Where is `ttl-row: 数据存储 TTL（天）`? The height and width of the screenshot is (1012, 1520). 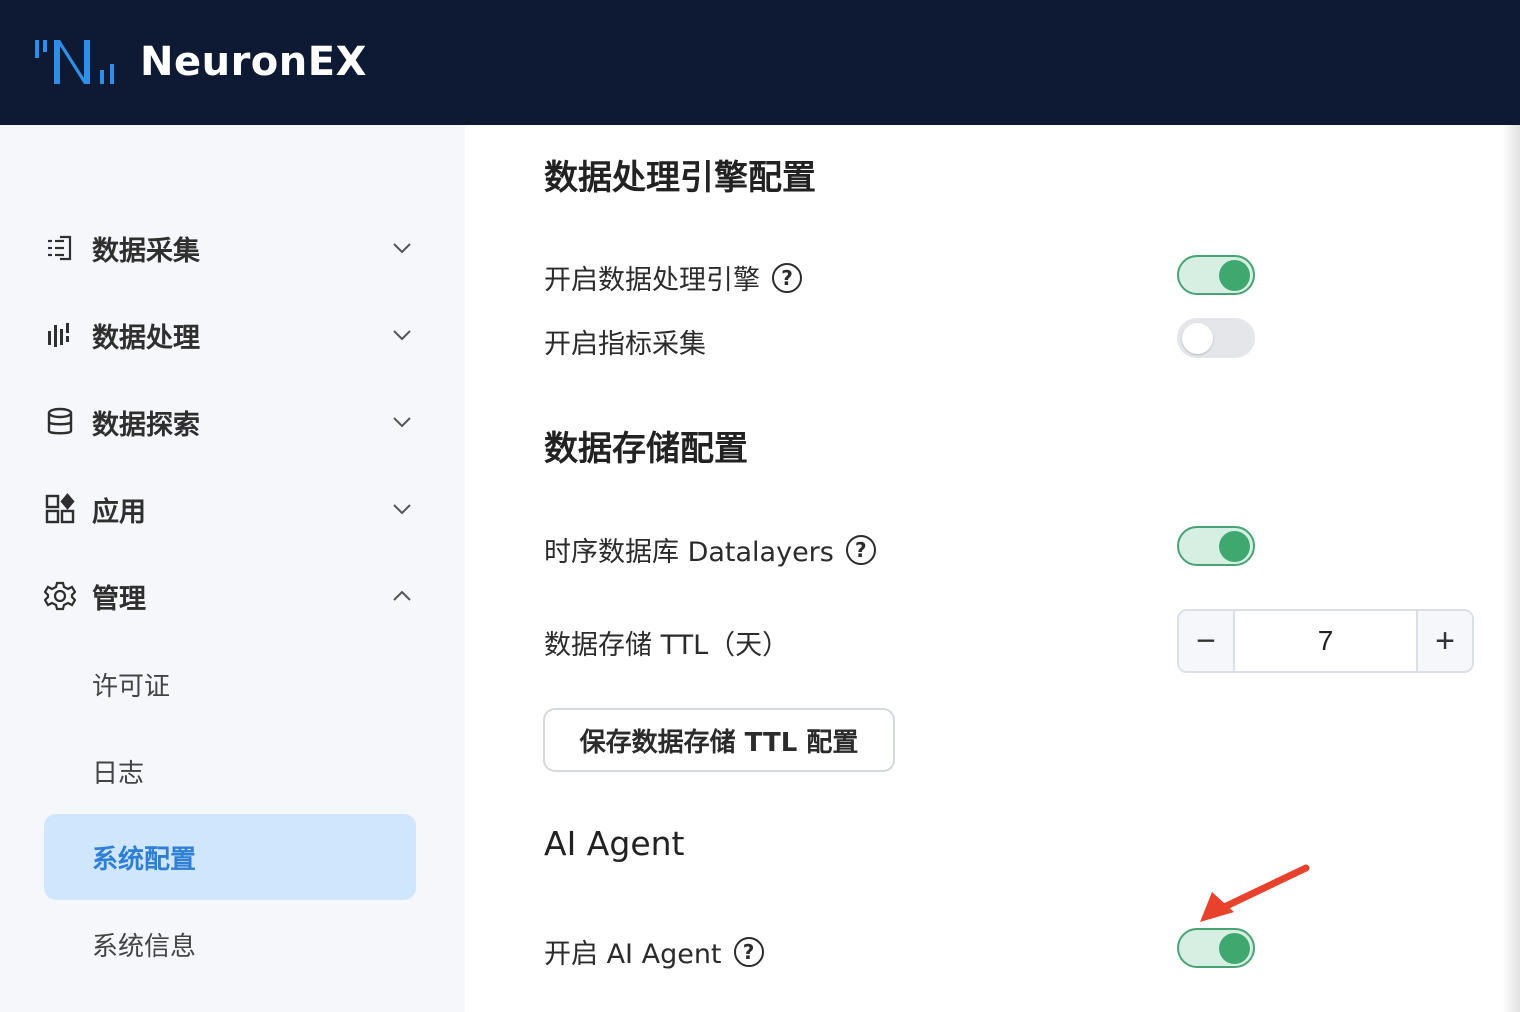
ttl-row: 数据存储 TTL（天） is located at coordinates (666, 642).